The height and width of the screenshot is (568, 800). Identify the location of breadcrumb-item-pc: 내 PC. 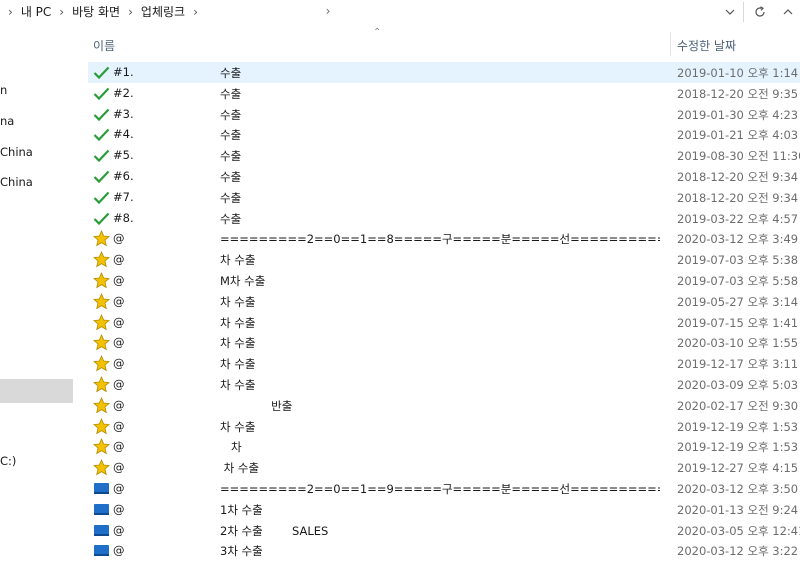
(36, 11).